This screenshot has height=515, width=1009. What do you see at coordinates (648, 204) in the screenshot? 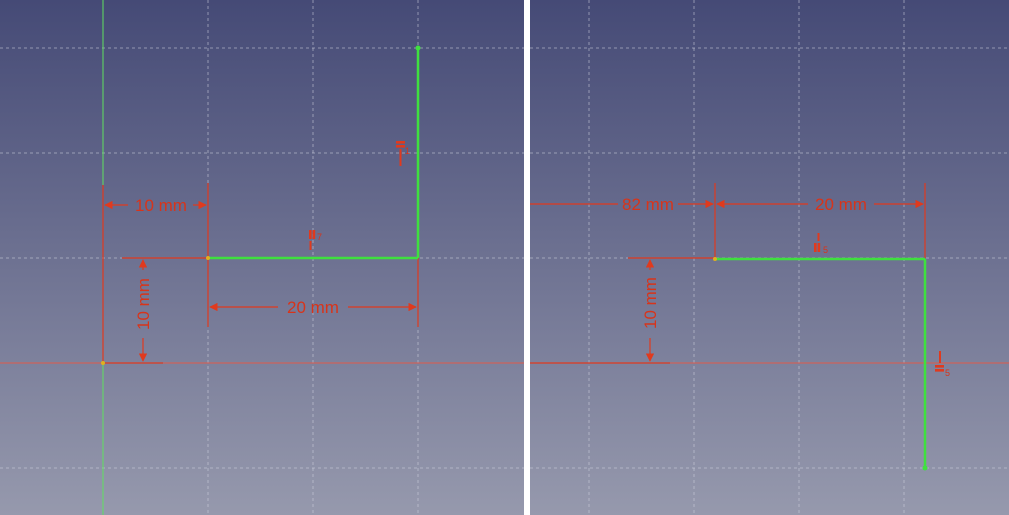
I see `dimension-label: 82 mm` at bounding box center [648, 204].